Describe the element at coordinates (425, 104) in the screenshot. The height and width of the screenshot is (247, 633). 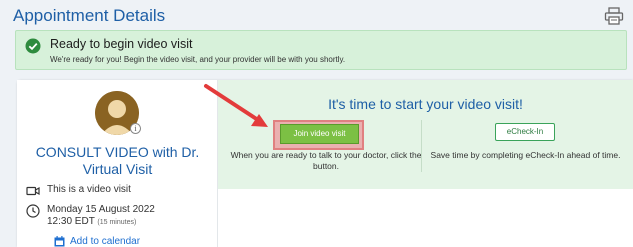
I see `banner-heading: It's time to start your video visit!` at that location.